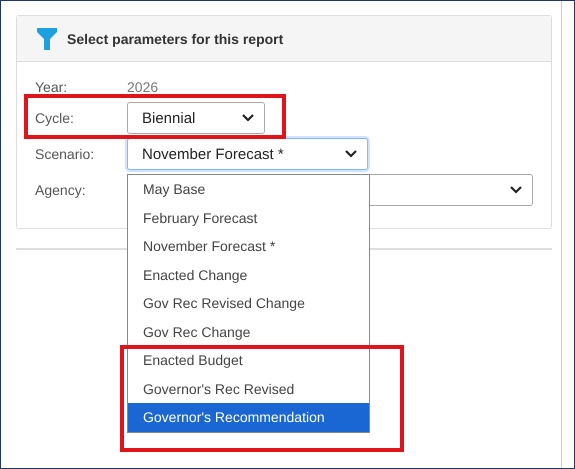 The height and width of the screenshot is (469, 575). What do you see at coordinates (55, 118) in the screenshot?
I see `field-label: Cycle:` at bounding box center [55, 118].